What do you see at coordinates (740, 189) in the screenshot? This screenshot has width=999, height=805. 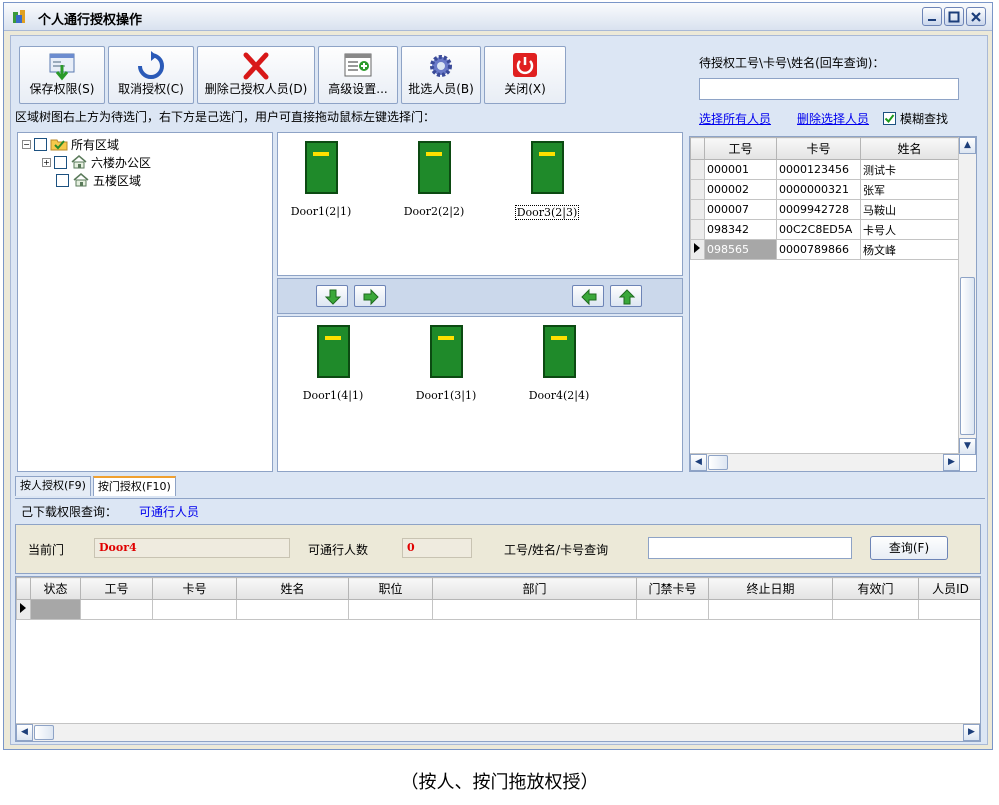 I see `cell-empno: 000002` at bounding box center [740, 189].